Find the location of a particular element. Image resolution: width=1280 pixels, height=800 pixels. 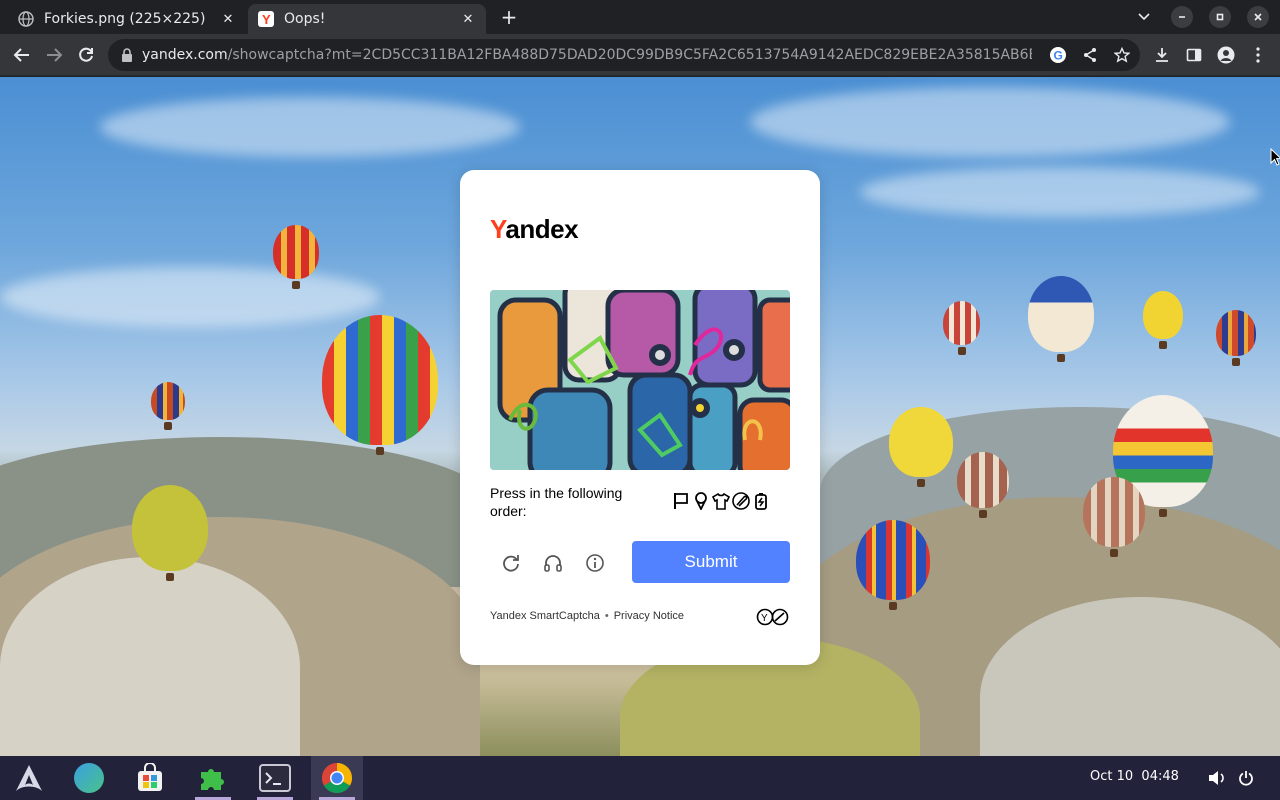

tab-title: Forkies.png (225×225) is located at coordinates (125, 19).